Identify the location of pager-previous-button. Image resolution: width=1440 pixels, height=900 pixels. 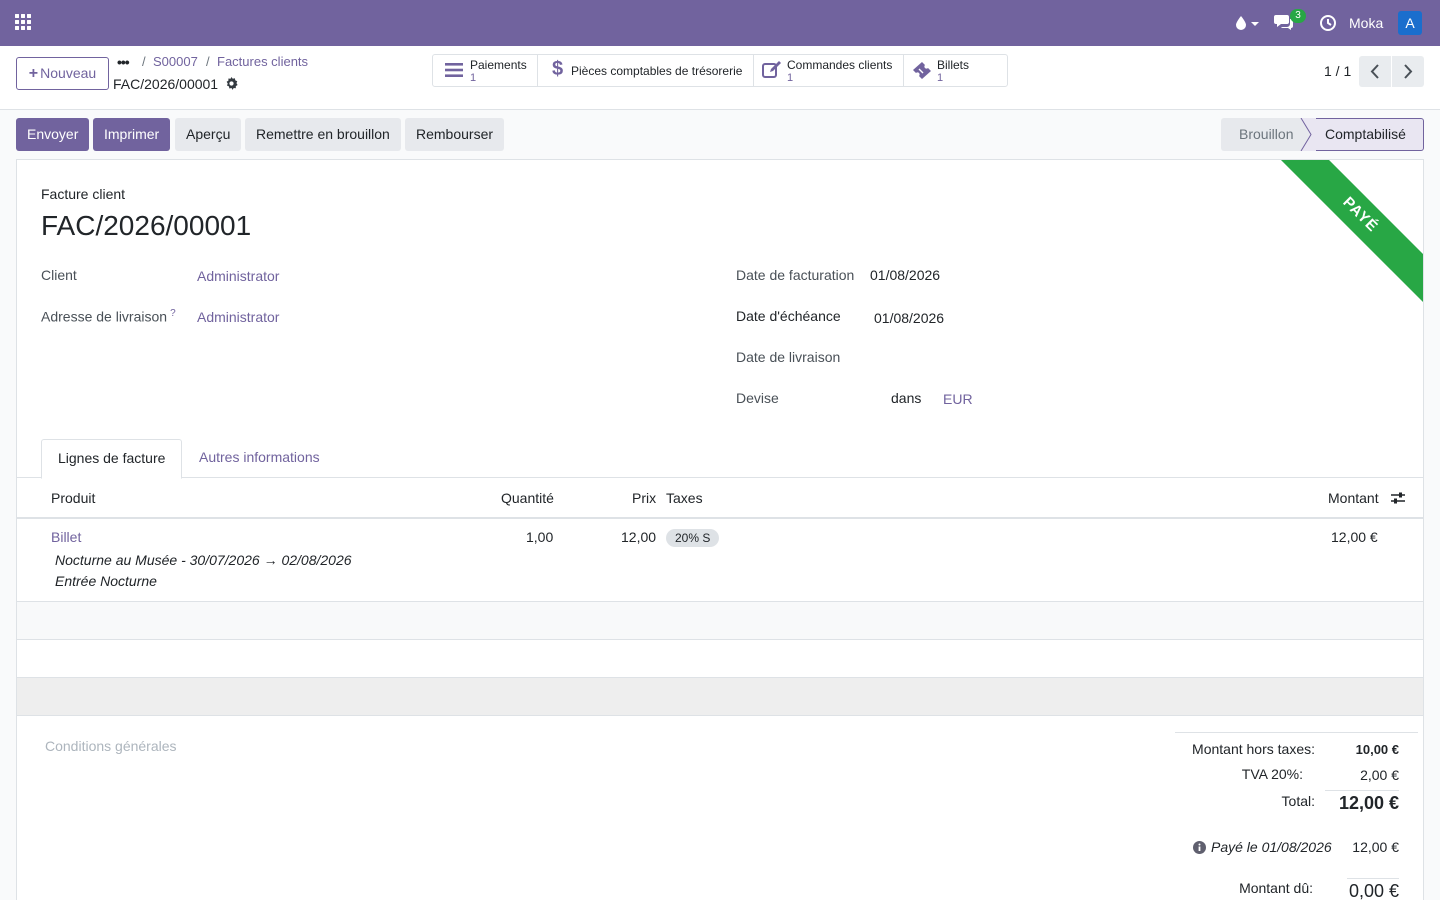
(1375, 71).